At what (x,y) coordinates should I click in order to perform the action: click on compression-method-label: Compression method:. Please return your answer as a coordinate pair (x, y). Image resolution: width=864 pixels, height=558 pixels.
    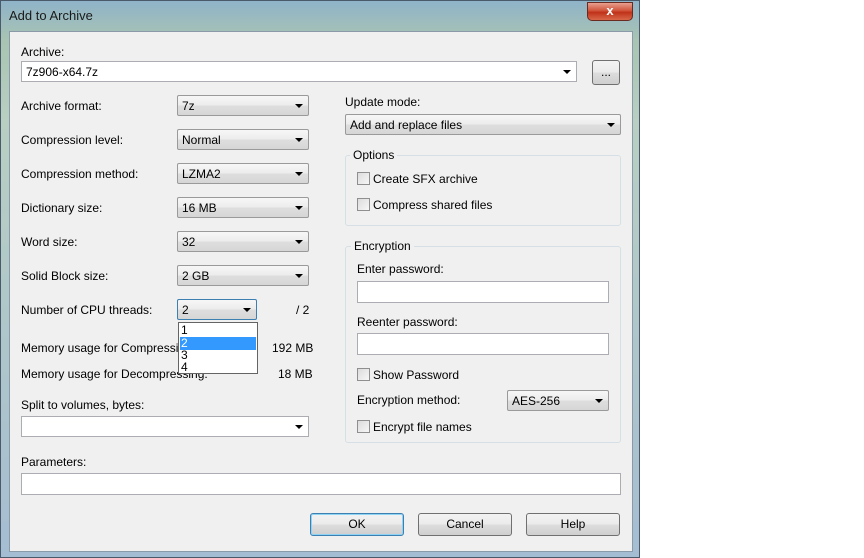
    Looking at the image, I should click on (80, 174).